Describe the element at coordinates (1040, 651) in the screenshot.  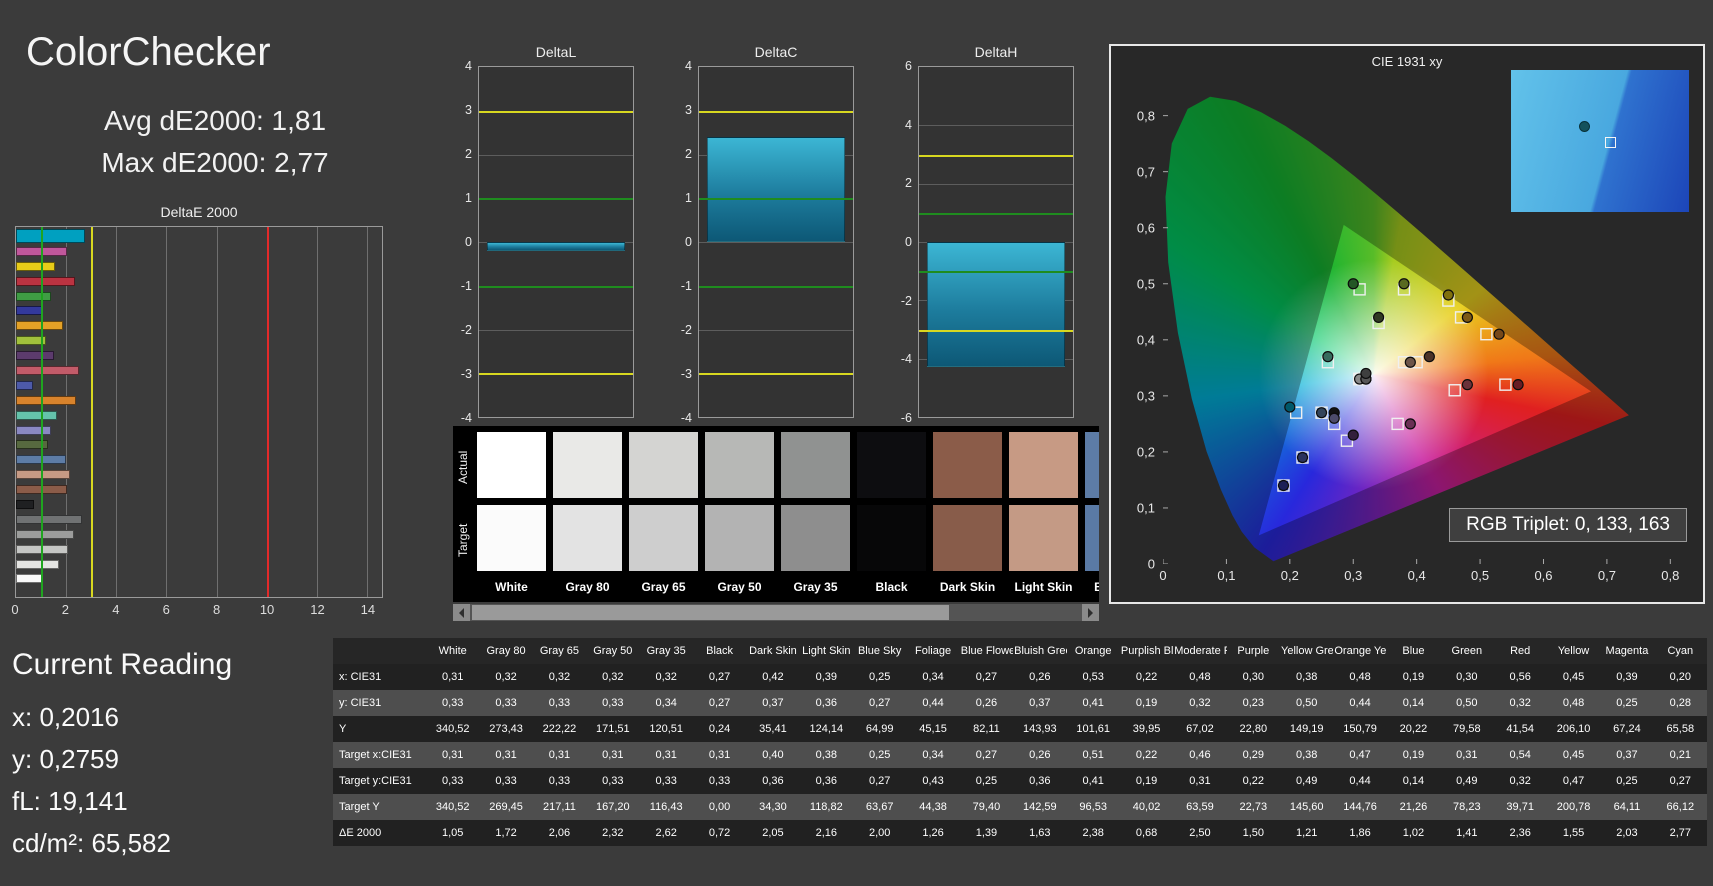
I see `table-col-bluish-green: Bluish Green` at that location.